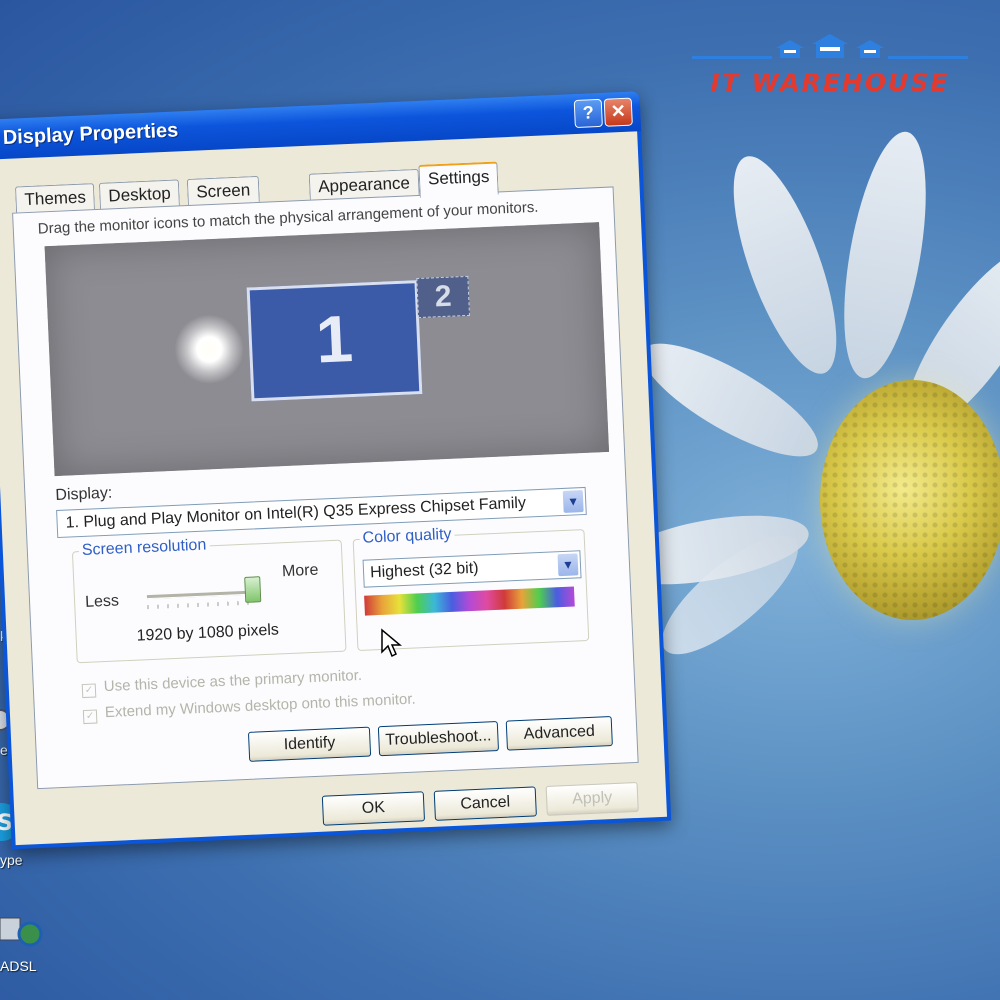  Describe the element at coordinates (407, 536) in the screenshot. I see `color-quality-title: Color quality` at that location.